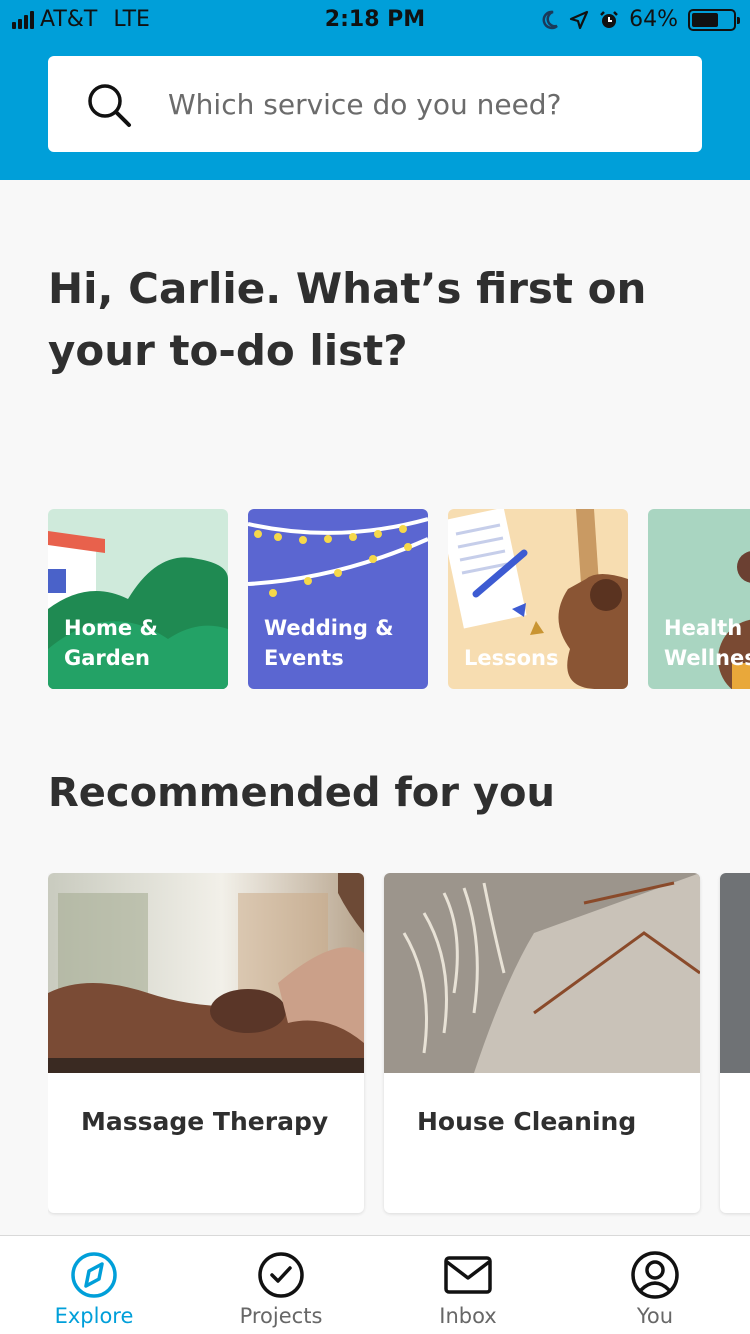 The width and height of the screenshot is (750, 1334). I want to click on status-bar: AT&T LTE 2:18 PM 64%, so click(375, 20).